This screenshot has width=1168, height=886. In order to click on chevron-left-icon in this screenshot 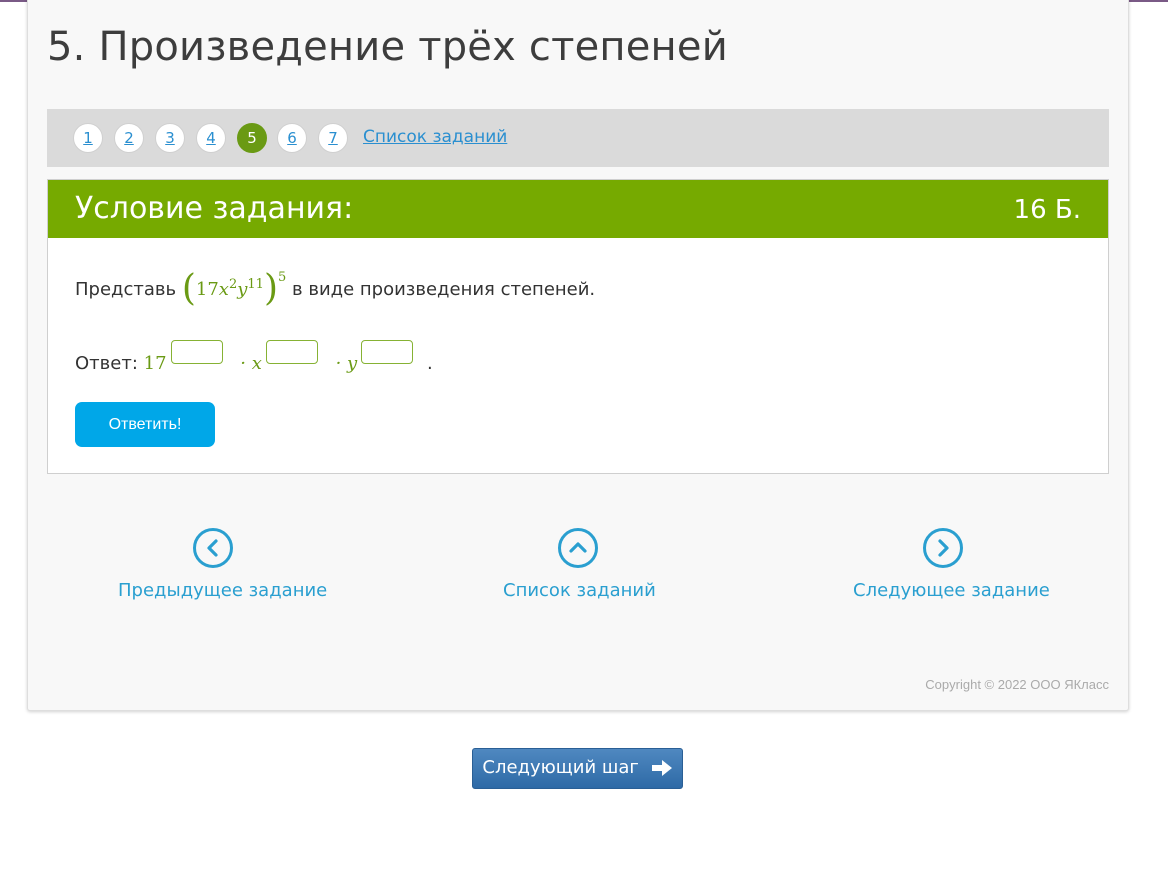, I will do `click(213, 548)`.